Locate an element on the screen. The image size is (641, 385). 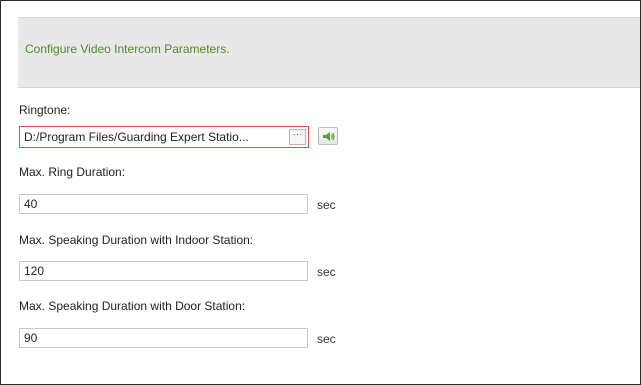
speaker-icon is located at coordinates (329, 136).